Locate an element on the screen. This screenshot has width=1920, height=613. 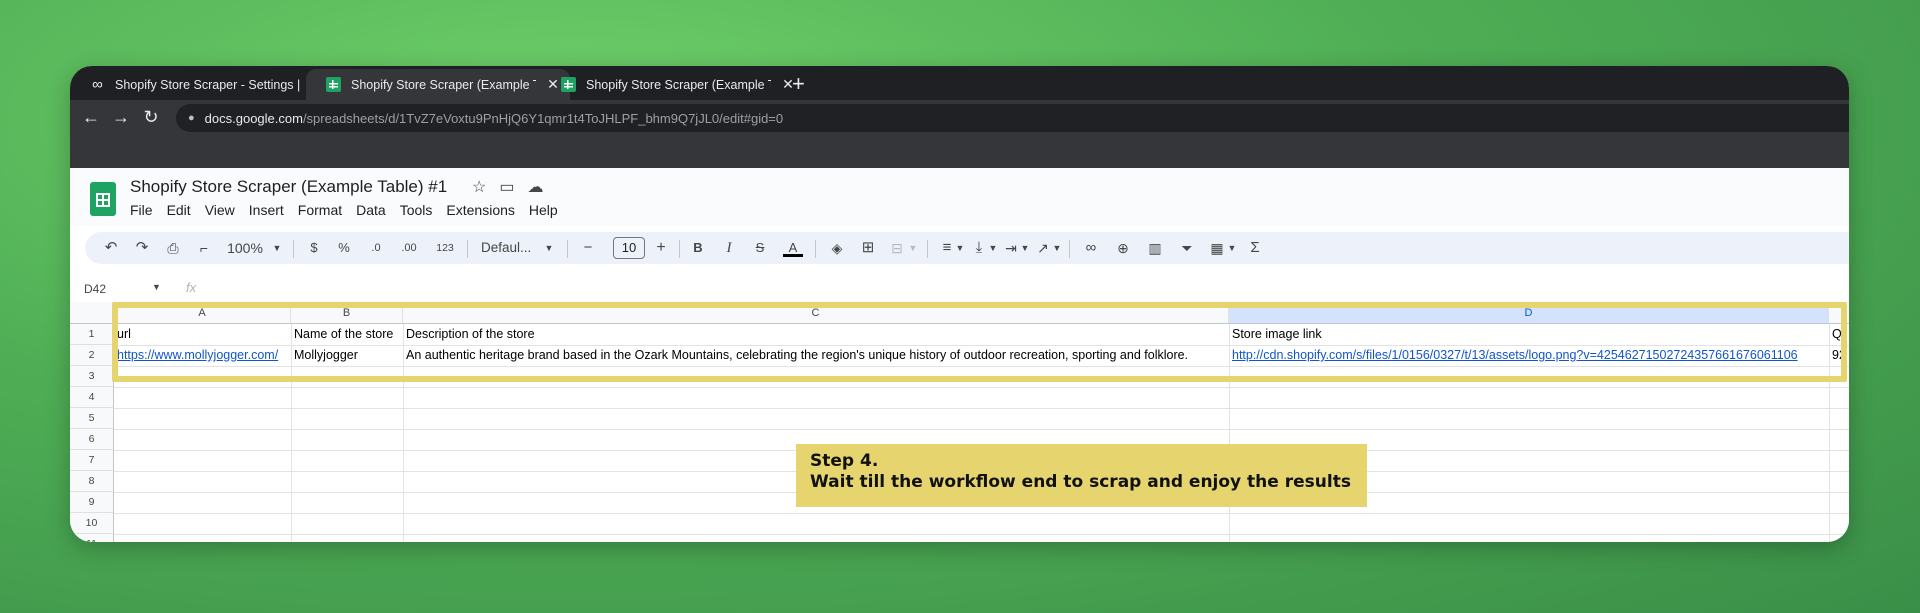
percent-format-button: % is located at coordinates (344, 248).